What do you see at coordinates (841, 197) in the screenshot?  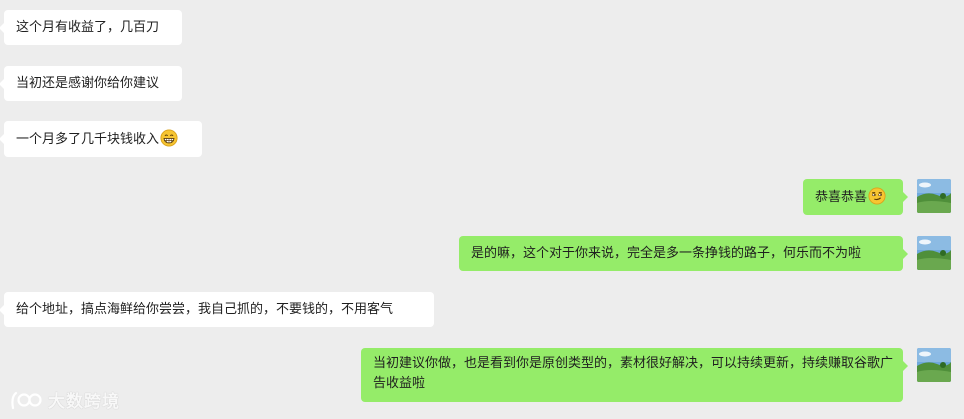 I see `message-text: 恭喜恭喜` at bounding box center [841, 197].